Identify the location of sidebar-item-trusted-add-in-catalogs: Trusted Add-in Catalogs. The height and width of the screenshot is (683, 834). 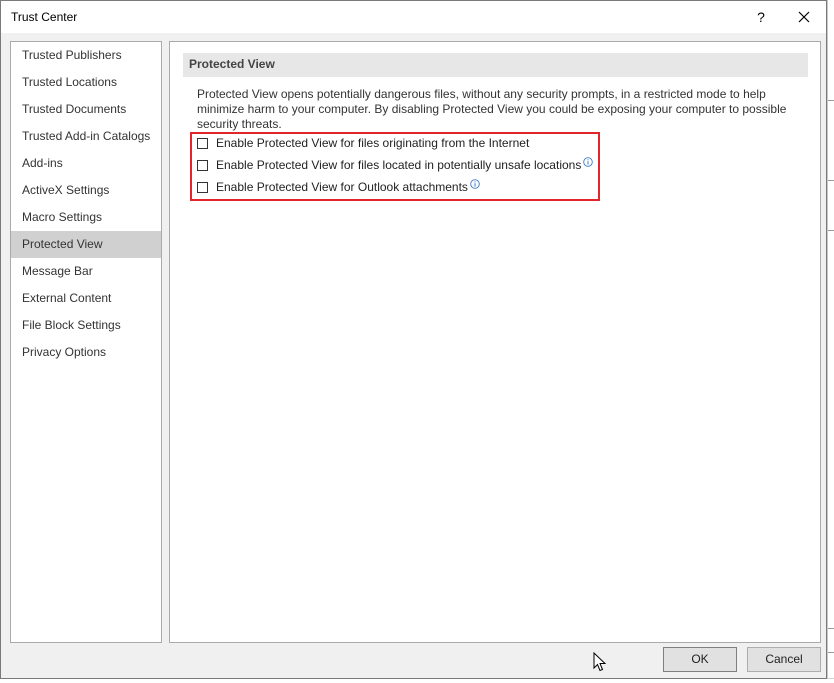
(86, 136).